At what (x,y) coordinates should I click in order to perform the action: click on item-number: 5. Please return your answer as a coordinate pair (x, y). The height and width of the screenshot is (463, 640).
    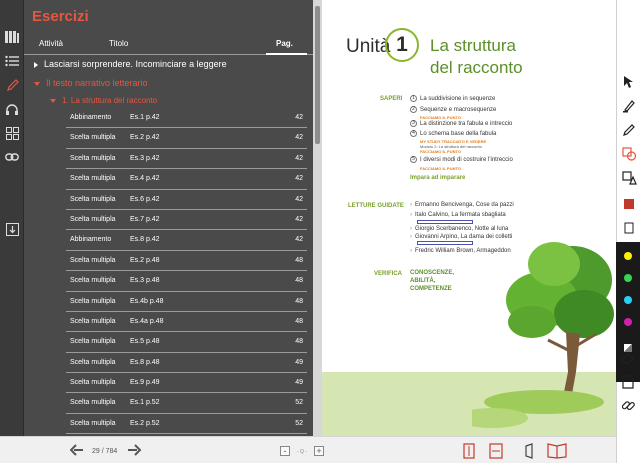
    Looking at the image, I should click on (413, 159).